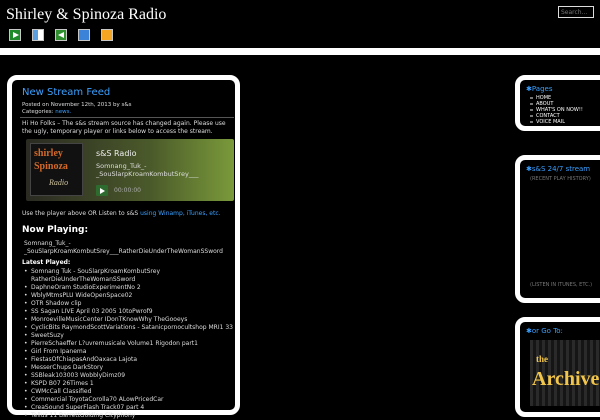 Image resolution: width=600 pixels, height=420 pixels. I want to click on latest-played-title: Latest Played:, so click(46, 262).